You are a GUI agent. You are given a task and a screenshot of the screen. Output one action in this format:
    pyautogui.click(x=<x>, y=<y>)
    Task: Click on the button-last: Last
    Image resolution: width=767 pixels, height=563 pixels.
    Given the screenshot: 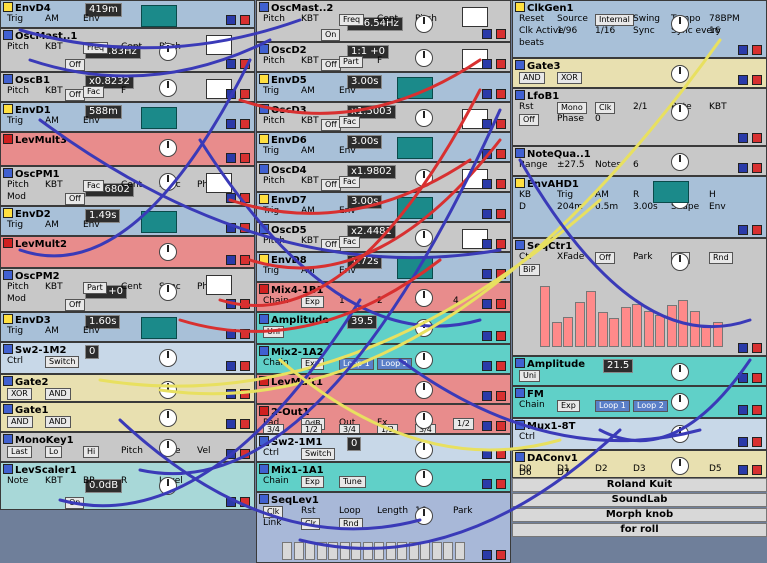 What is the action you would take?
    pyautogui.click(x=19, y=452)
    